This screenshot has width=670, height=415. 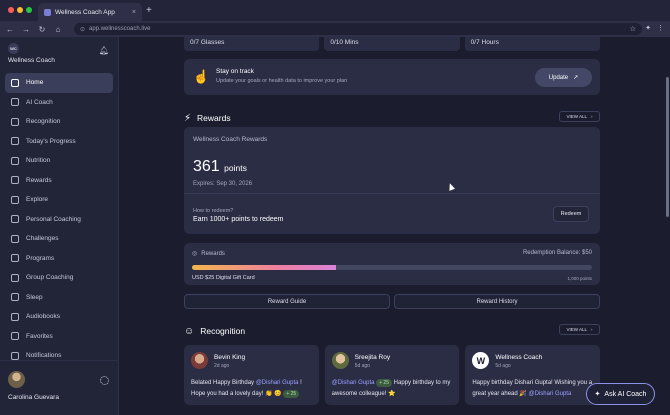 What do you see at coordinates (238, 219) in the screenshot?
I see `earn-requirement: Earn 1000+ points to redeem` at bounding box center [238, 219].